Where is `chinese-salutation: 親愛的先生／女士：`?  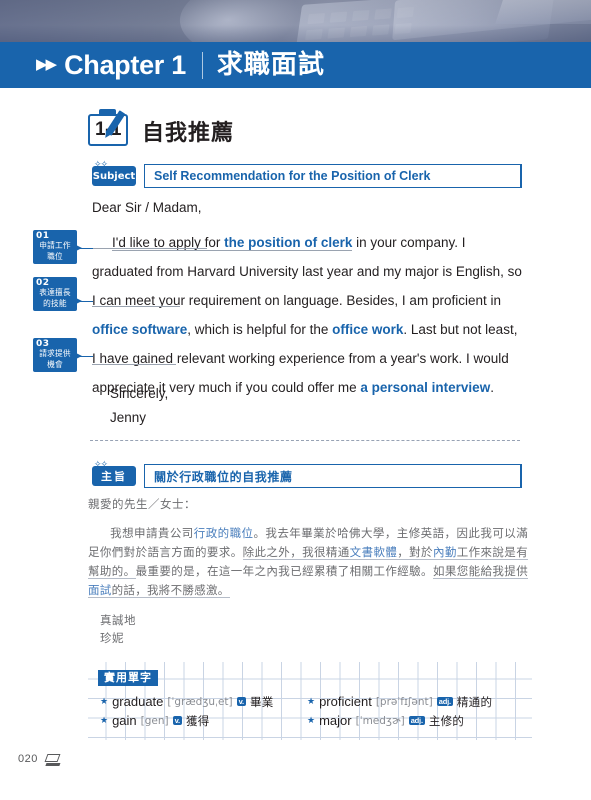 chinese-salutation: 親愛的先生／女士： is located at coordinates (142, 504).